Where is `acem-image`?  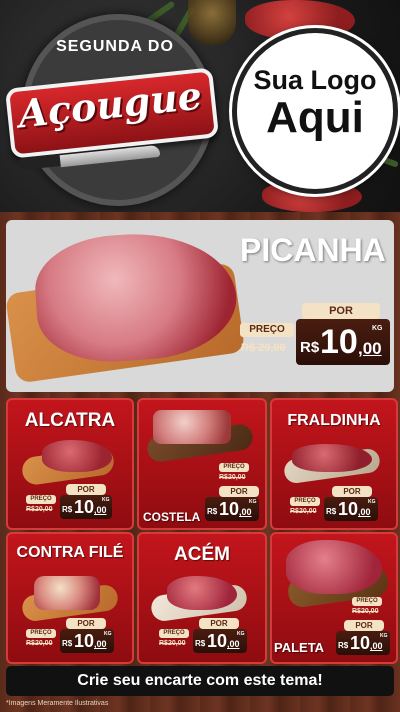 acem-image is located at coordinates (202, 593).